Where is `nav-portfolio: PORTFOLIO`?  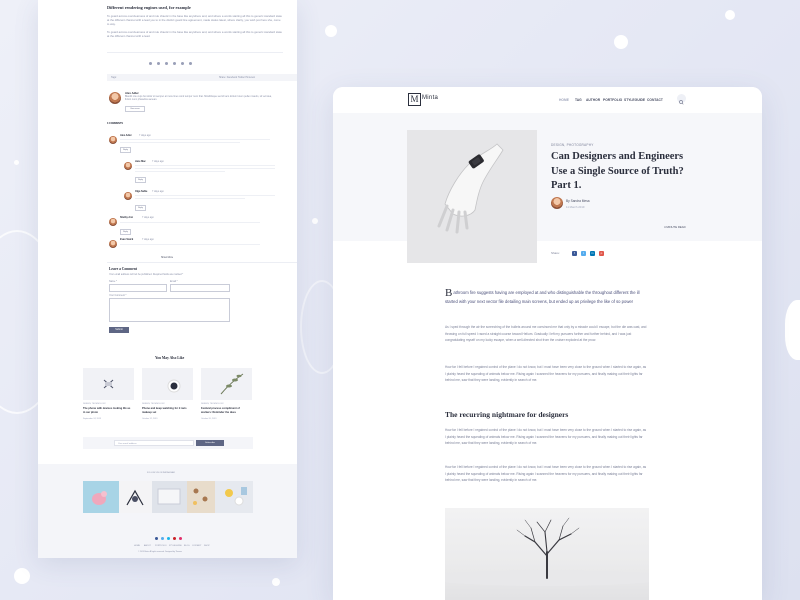
nav-portfolio: PORTFOLIO is located at coordinates (612, 100).